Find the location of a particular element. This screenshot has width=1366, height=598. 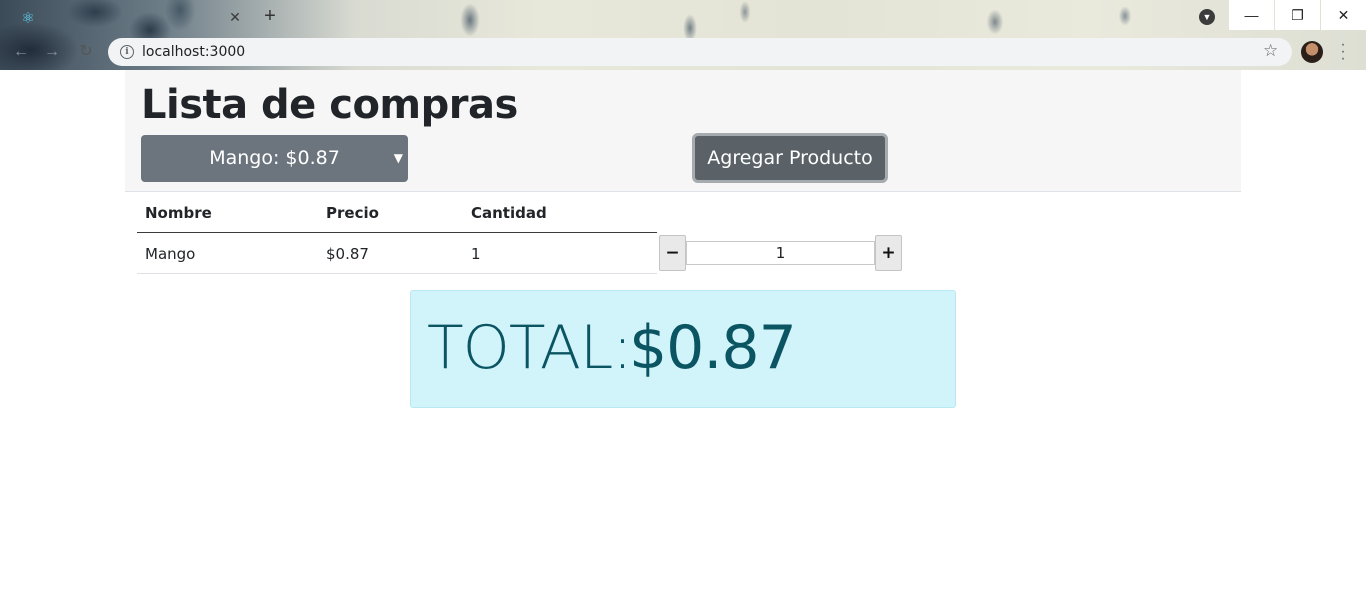

minimize-button: — is located at coordinates (1251, 15).